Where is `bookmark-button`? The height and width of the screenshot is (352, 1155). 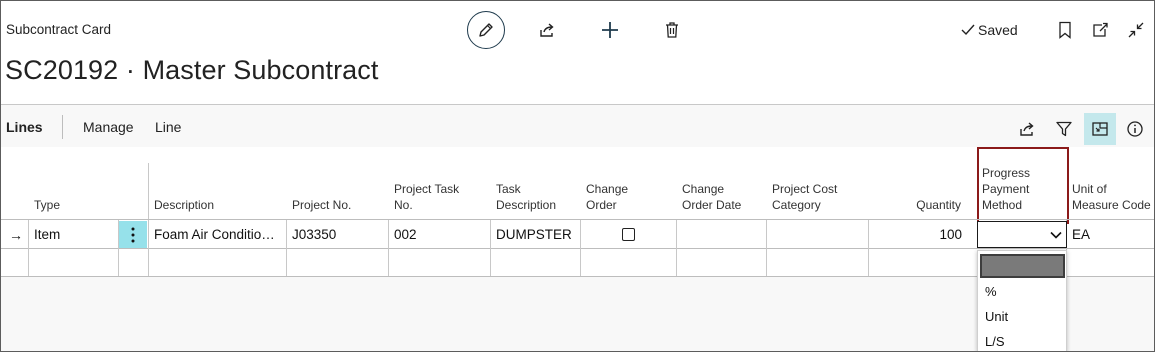 bookmark-button is located at coordinates (1065, 30).